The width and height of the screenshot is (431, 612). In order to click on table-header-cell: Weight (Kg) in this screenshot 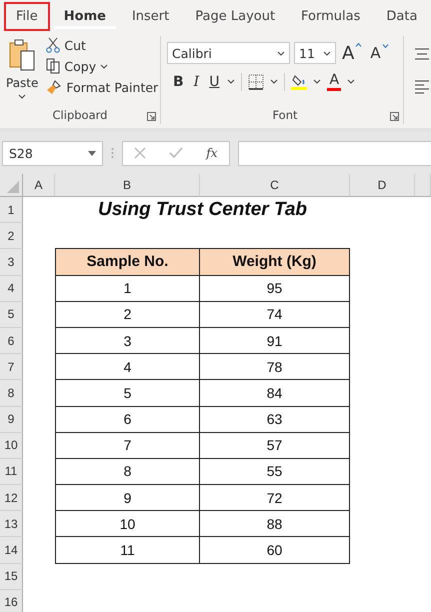, I will do `click(274, 262)`.